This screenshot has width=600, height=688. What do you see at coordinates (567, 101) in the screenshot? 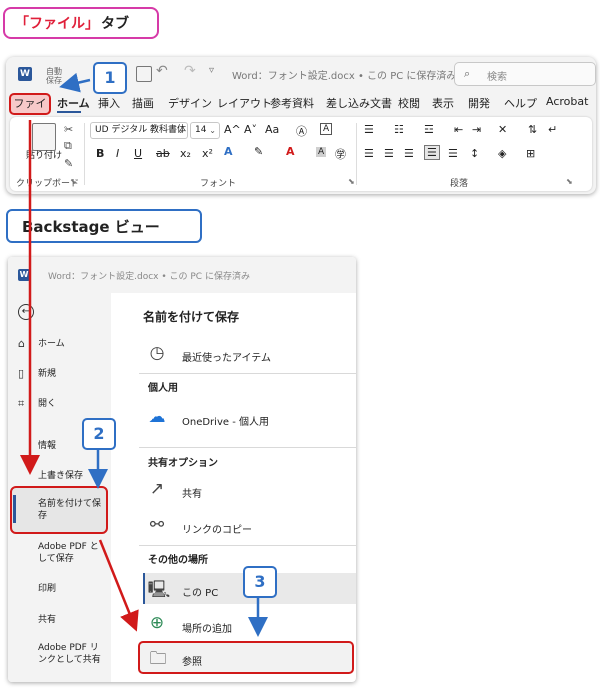
I see `tab-acrobat: Acrobat` at bounding box center [567, 101].